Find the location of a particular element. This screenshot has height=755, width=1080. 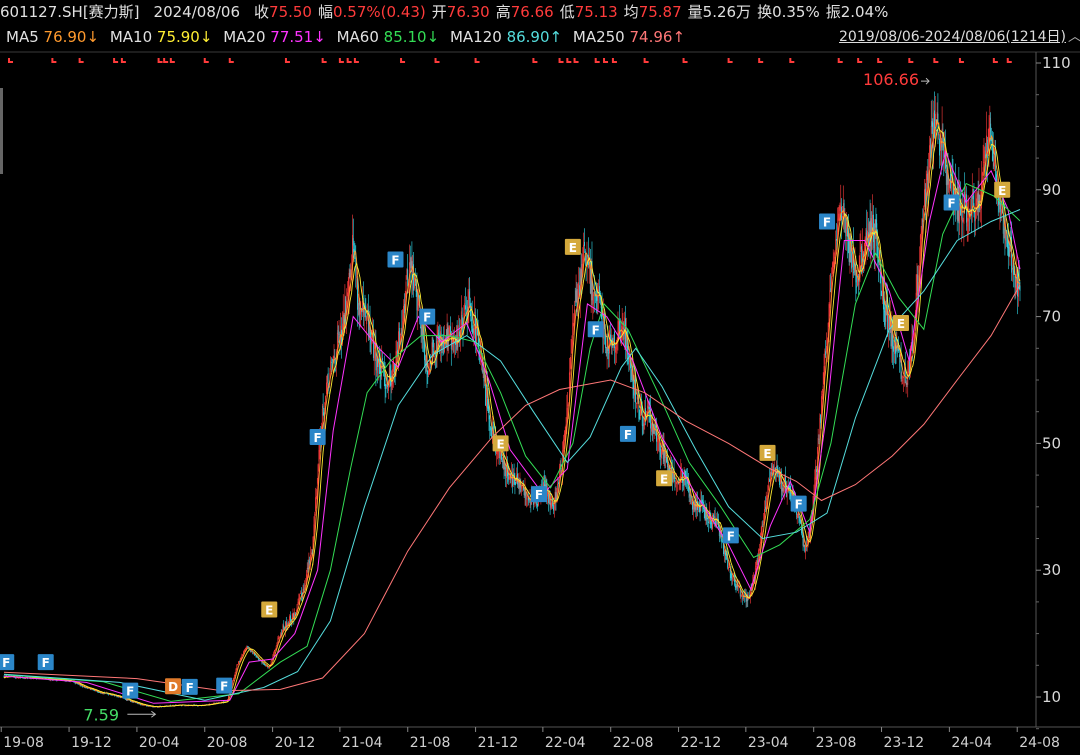

y-tick-label: 10 is located at coordinates (1051, 697).